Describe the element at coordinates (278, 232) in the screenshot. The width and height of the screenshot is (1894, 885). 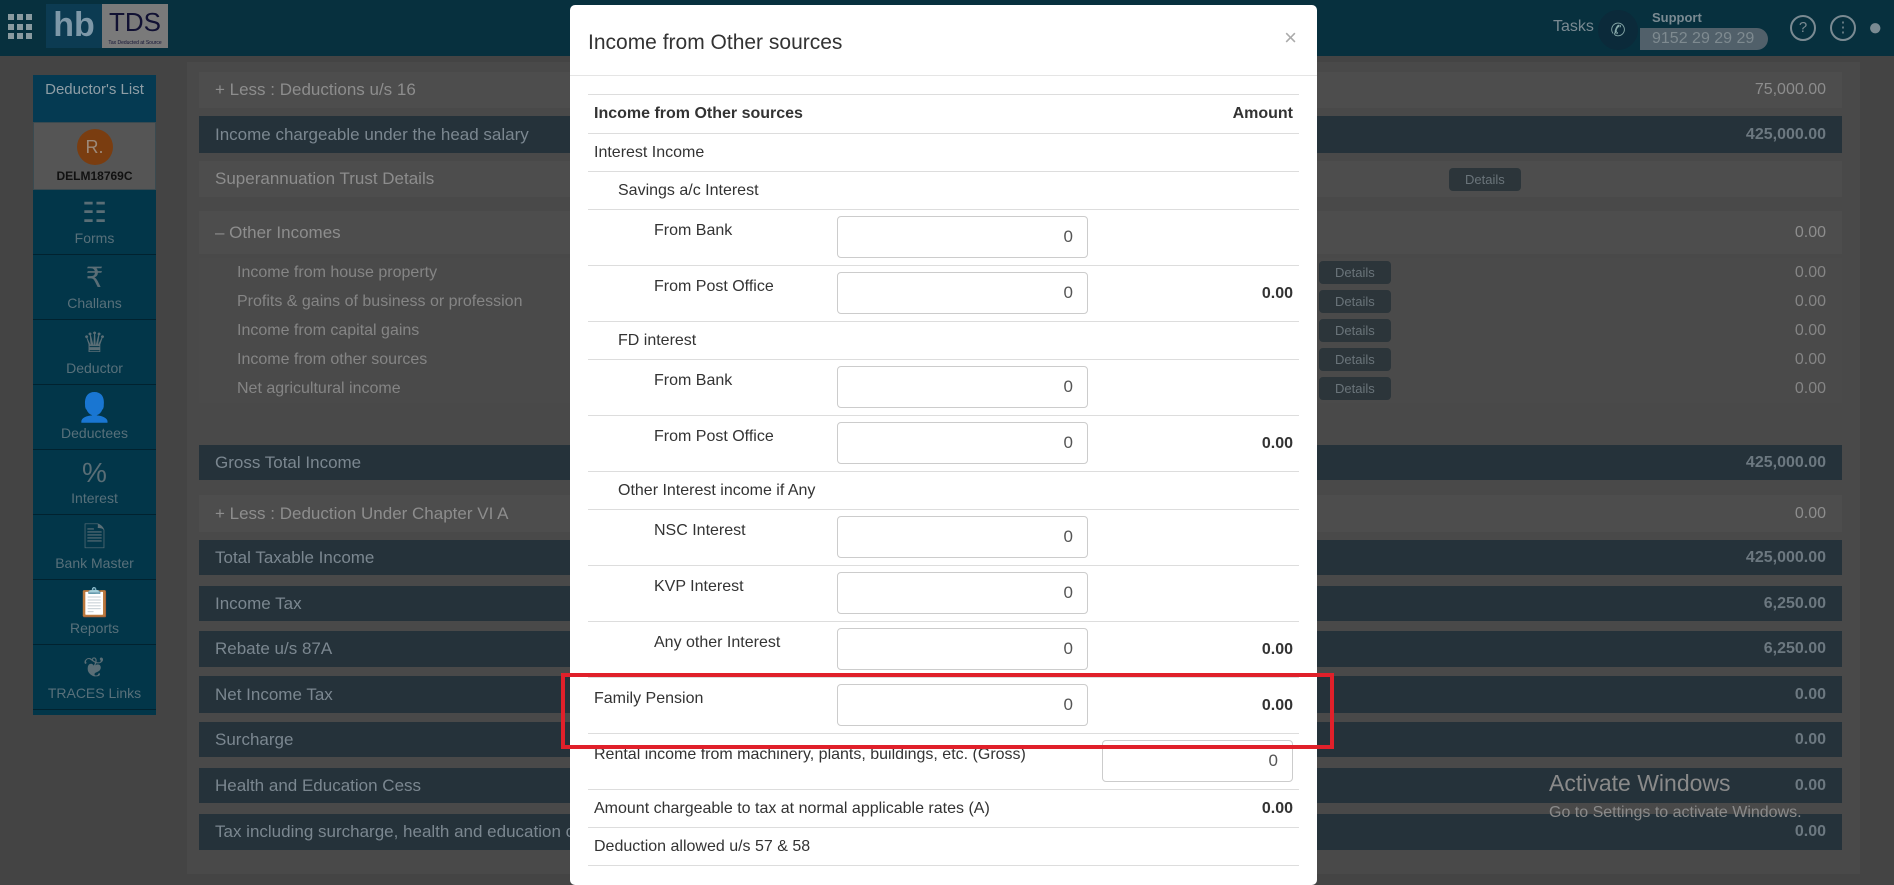
I see `row-label: – Other Incomes` at that location.